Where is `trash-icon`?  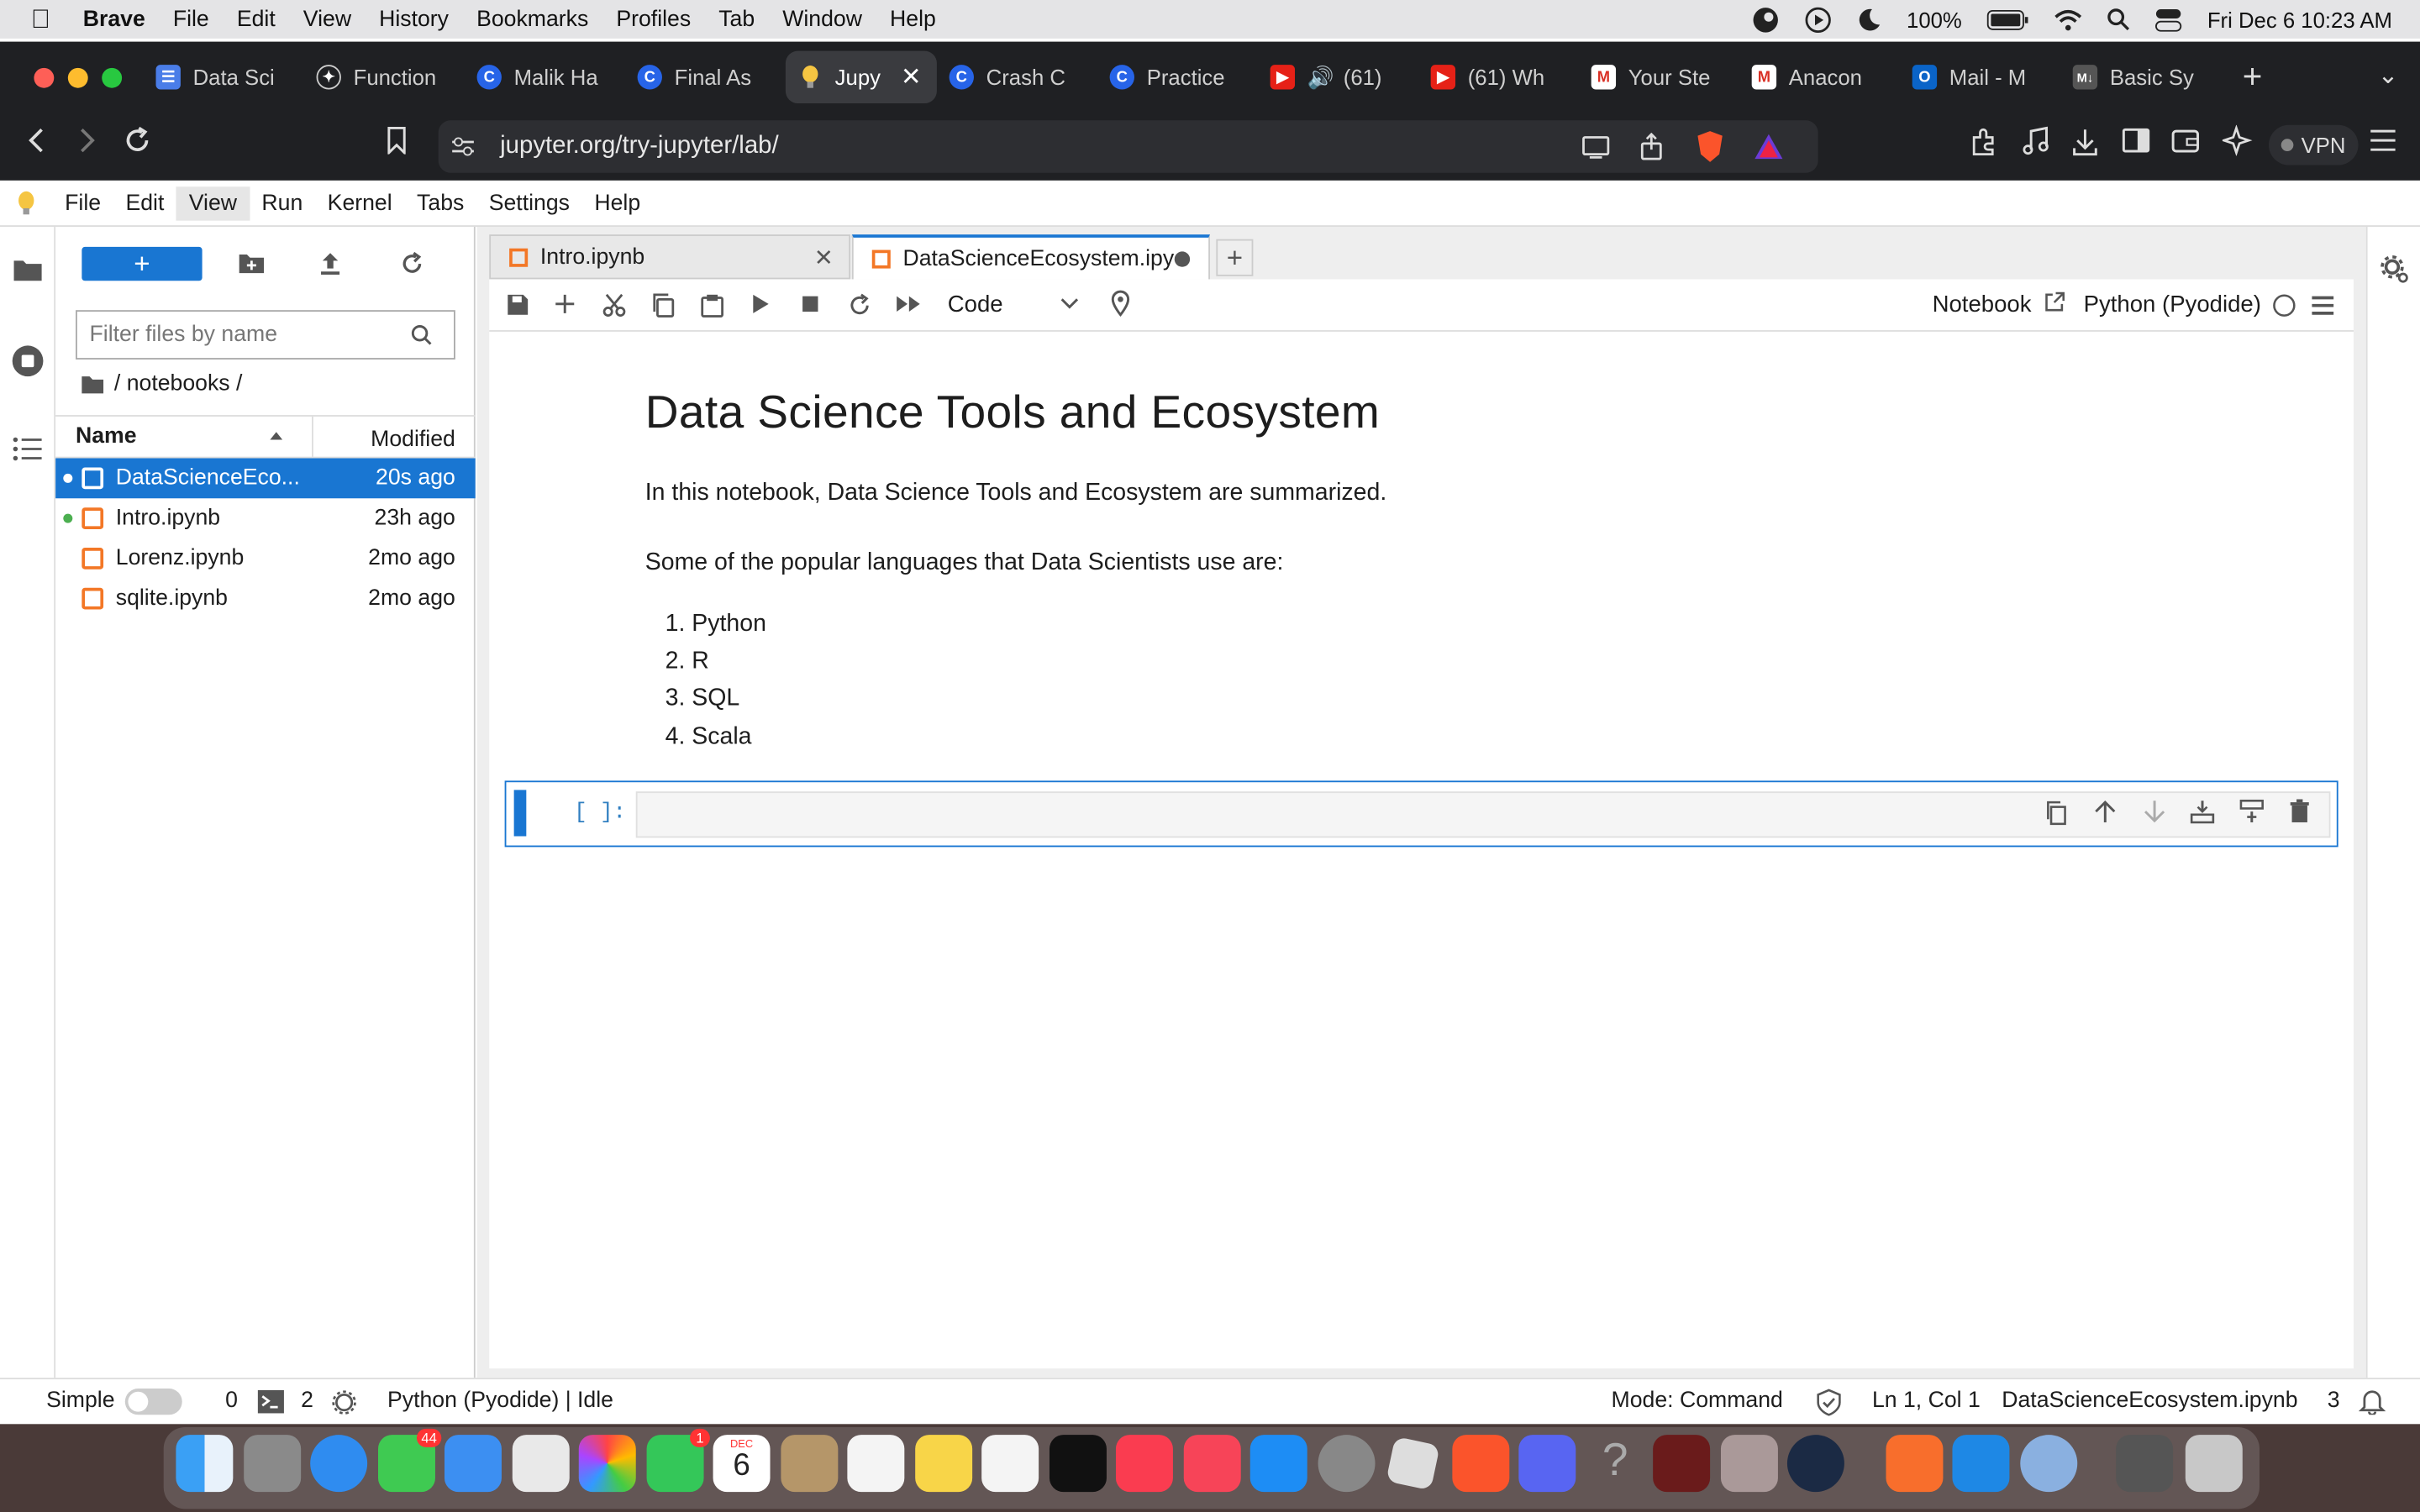
trash-icon is located at coordinates (2214, 1464).